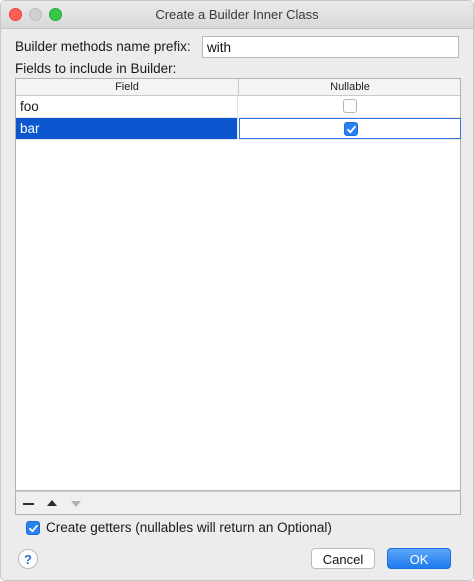 The height and width of the screenshot is (581, 474). Describe the element at coordinates (76, 503) in the screenshot. I see `arrow-down-icon` at that location.